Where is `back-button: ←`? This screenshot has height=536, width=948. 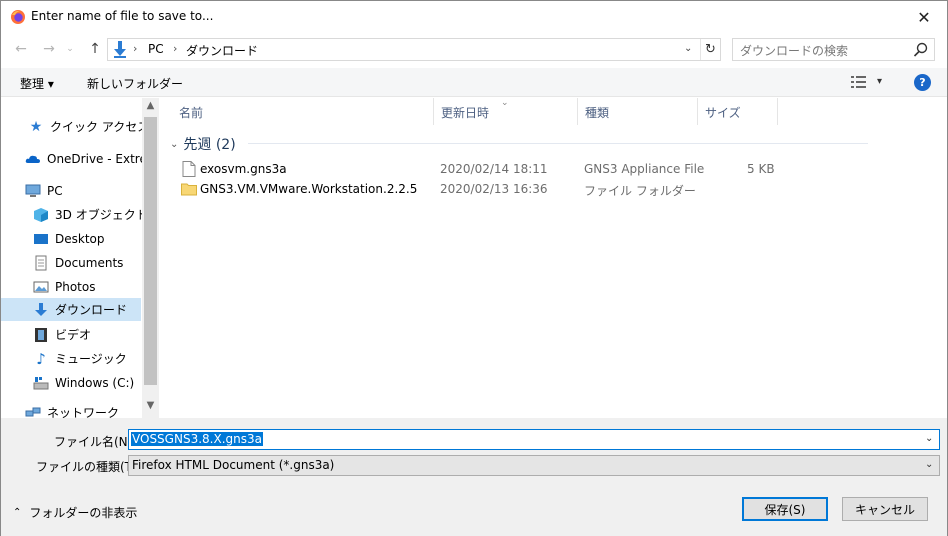
back-button: ← is located at coordinates (21, 49).